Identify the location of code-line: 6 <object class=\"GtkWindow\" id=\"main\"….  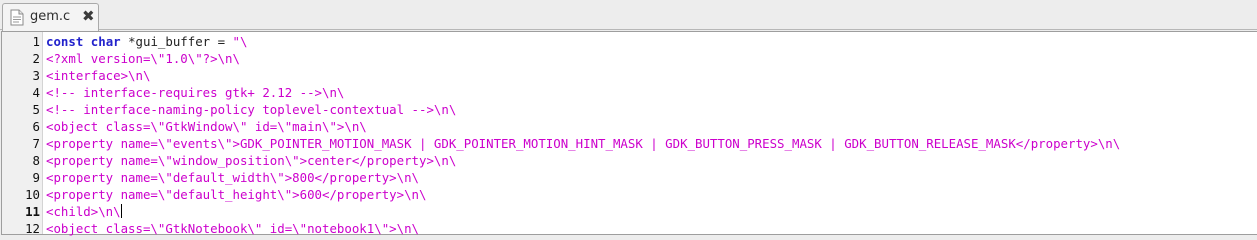
(627, 126).